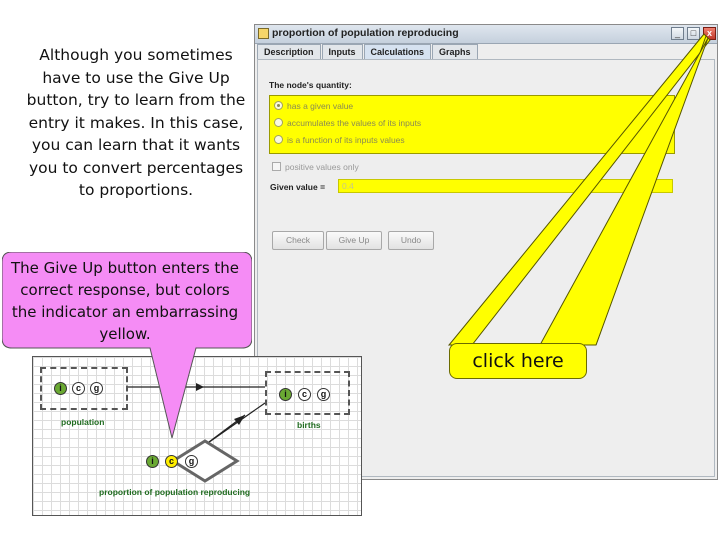 This screenshot has width=720, height=540. Describe the element at coordinates (518, 361) in the screenshot. I see `click-here-callout: click here` at that location.